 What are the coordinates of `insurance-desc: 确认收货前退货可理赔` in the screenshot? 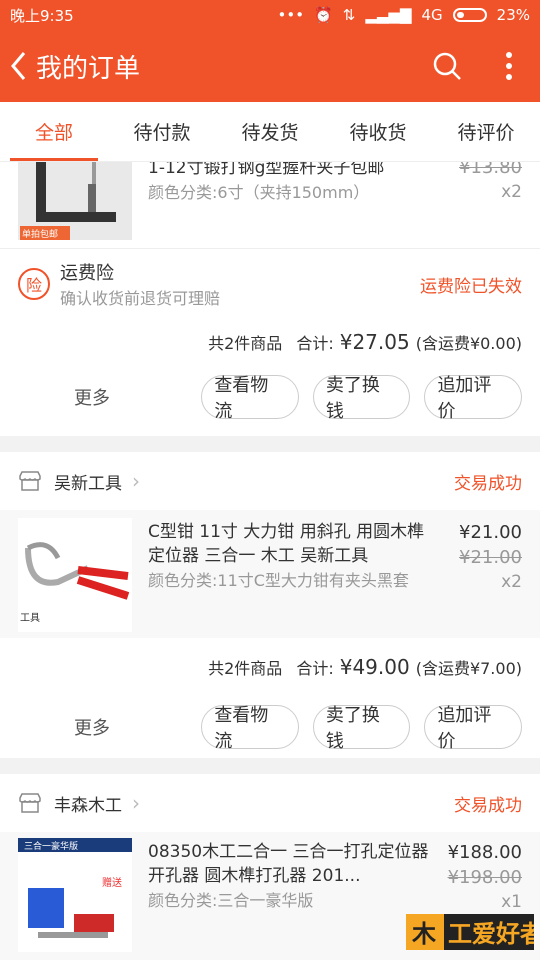 It's located at (140, 298).